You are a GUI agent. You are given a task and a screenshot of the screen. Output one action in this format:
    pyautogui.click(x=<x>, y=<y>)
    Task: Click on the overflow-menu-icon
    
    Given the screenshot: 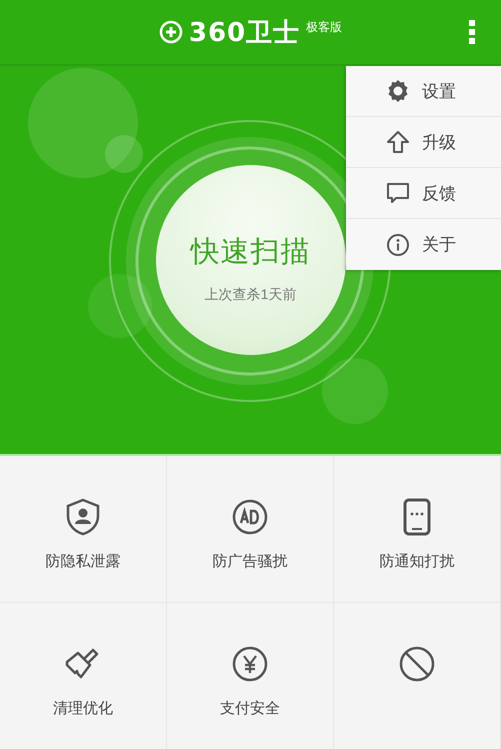 What is the action you would take?
    pyautogui.click(x=472, y=32)
    